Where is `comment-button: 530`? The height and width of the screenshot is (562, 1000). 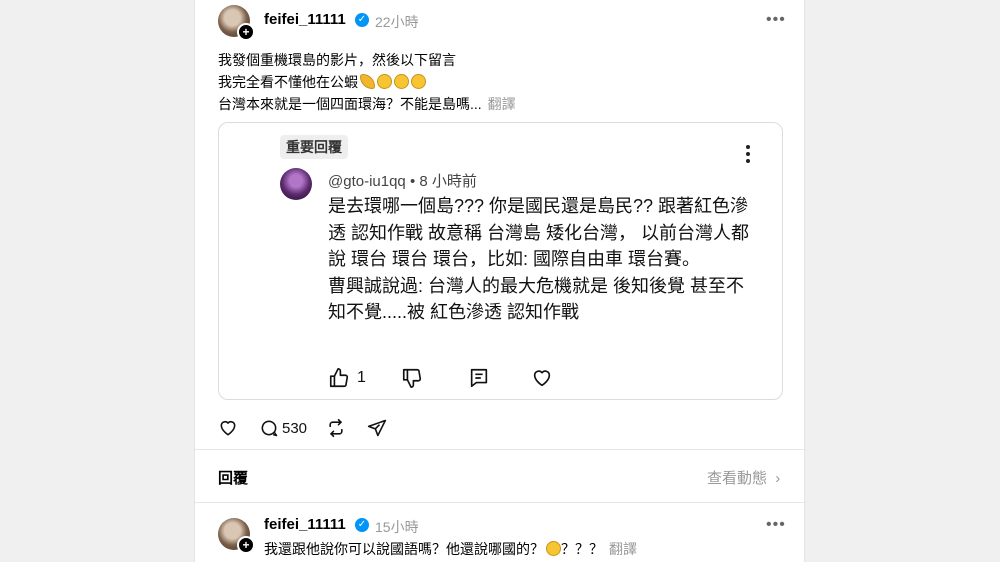
comment-button: 530 is located at coordinates (283, 428).